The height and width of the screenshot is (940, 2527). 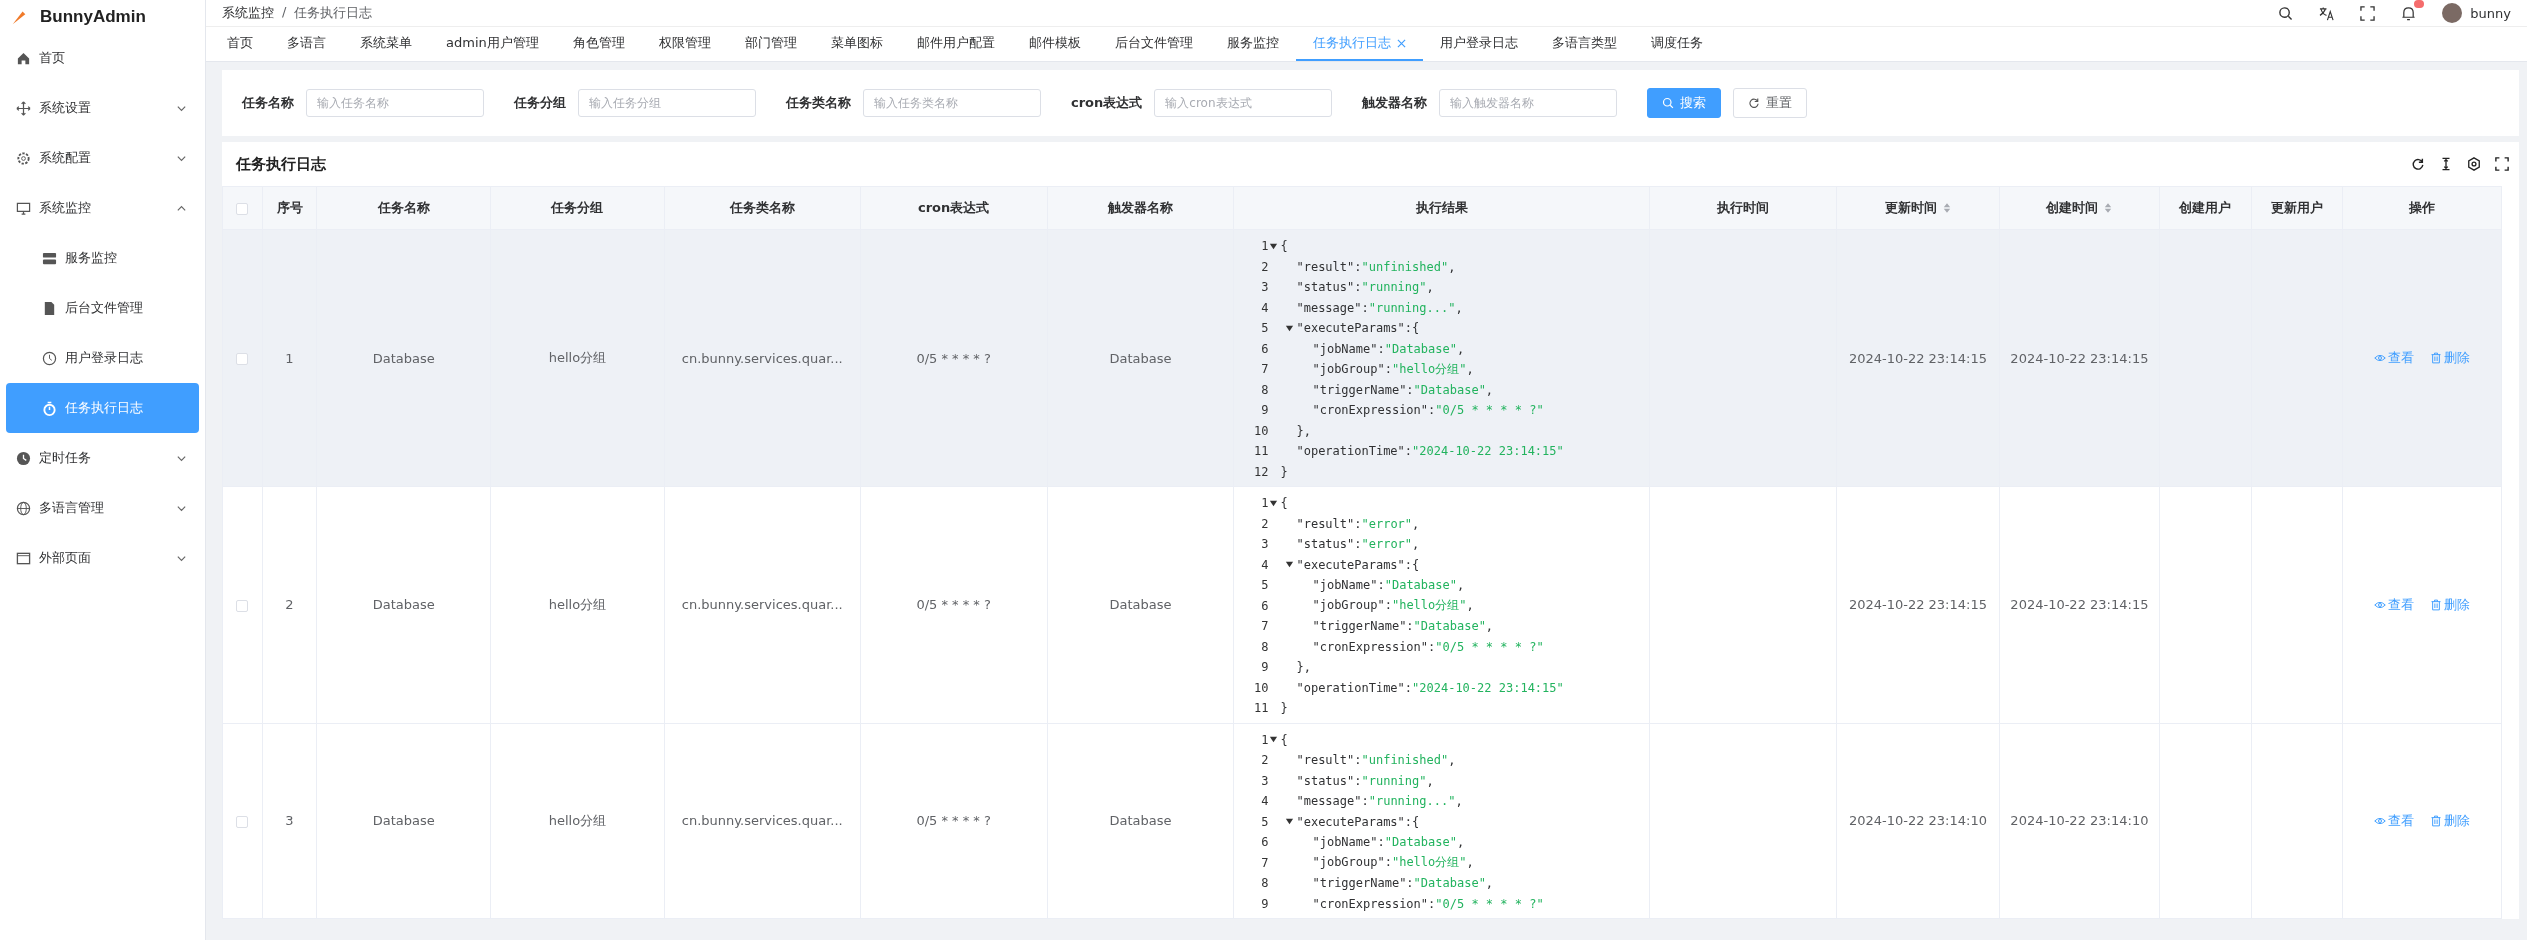 What do you see at coordinates (1401, 43) in the screenshot?
I see `close-icon` at bounding box center [1401, 43].